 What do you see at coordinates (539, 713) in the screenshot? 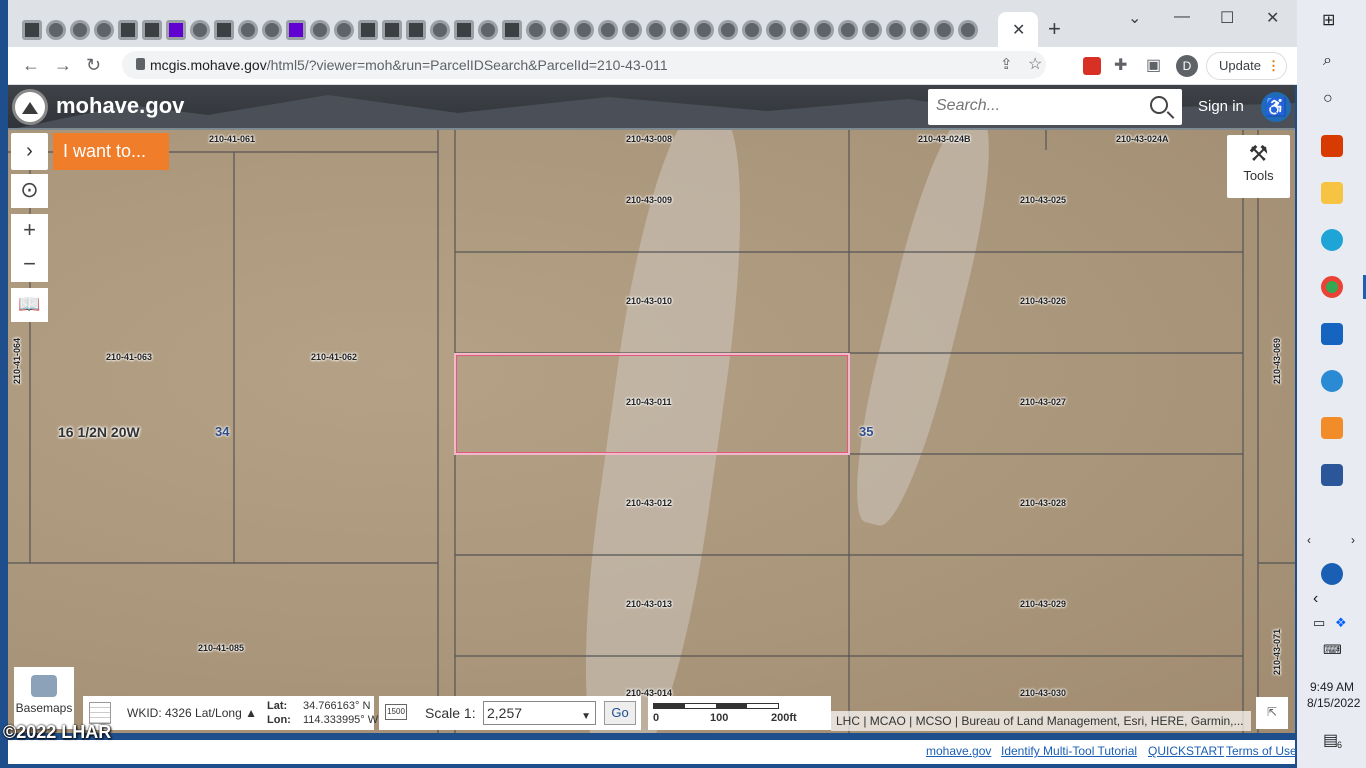
I see `scale-select: 2,257 ▼` at bounding box center [539, 713].